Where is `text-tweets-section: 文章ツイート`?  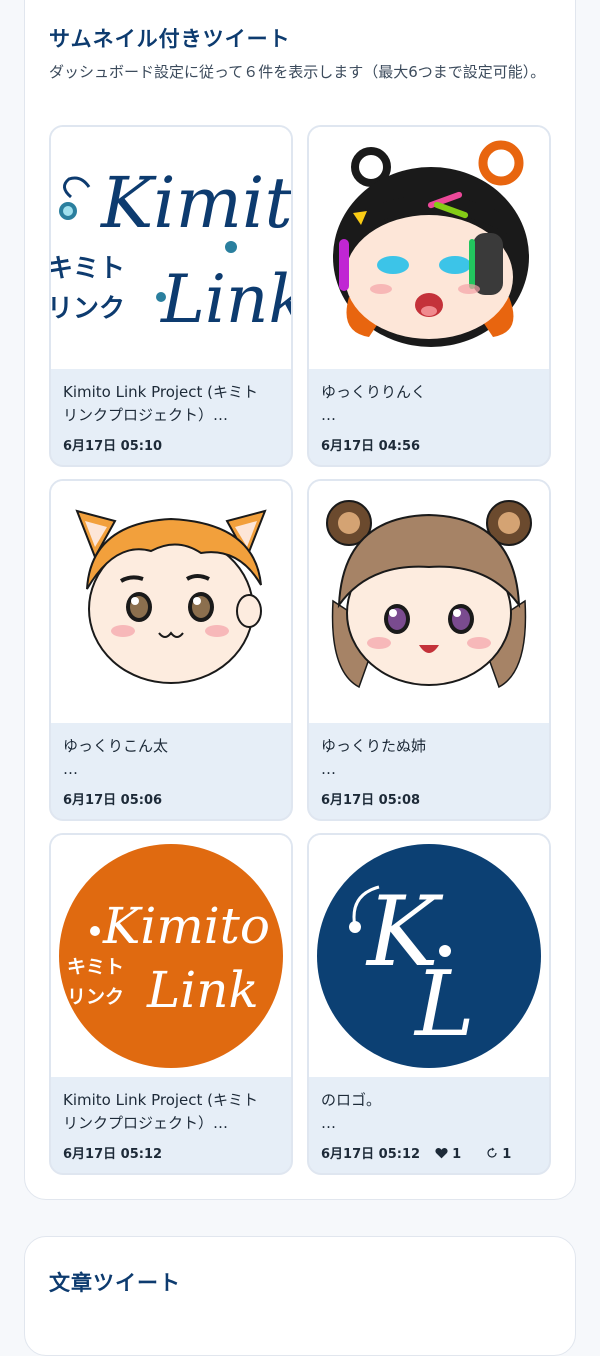
text-tweets-section: 文章ツイート is located at coordinates (300, 1296).